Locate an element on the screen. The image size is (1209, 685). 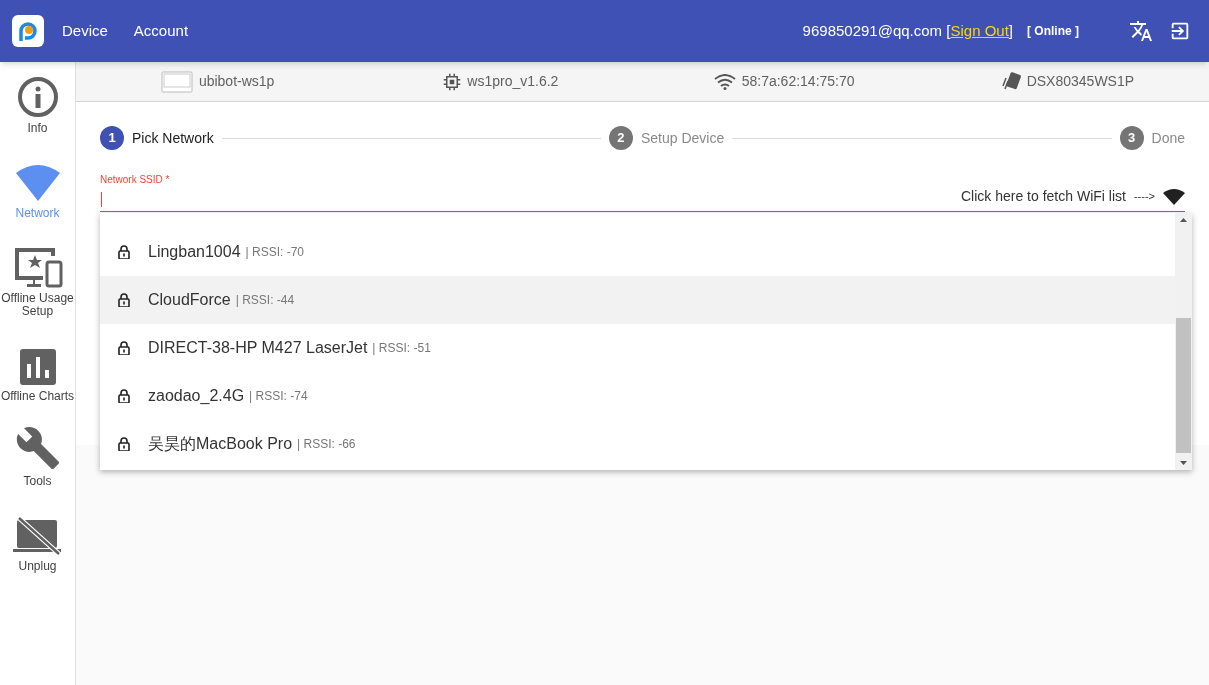
monitor-off-icon is located at coordinates (37, 536).